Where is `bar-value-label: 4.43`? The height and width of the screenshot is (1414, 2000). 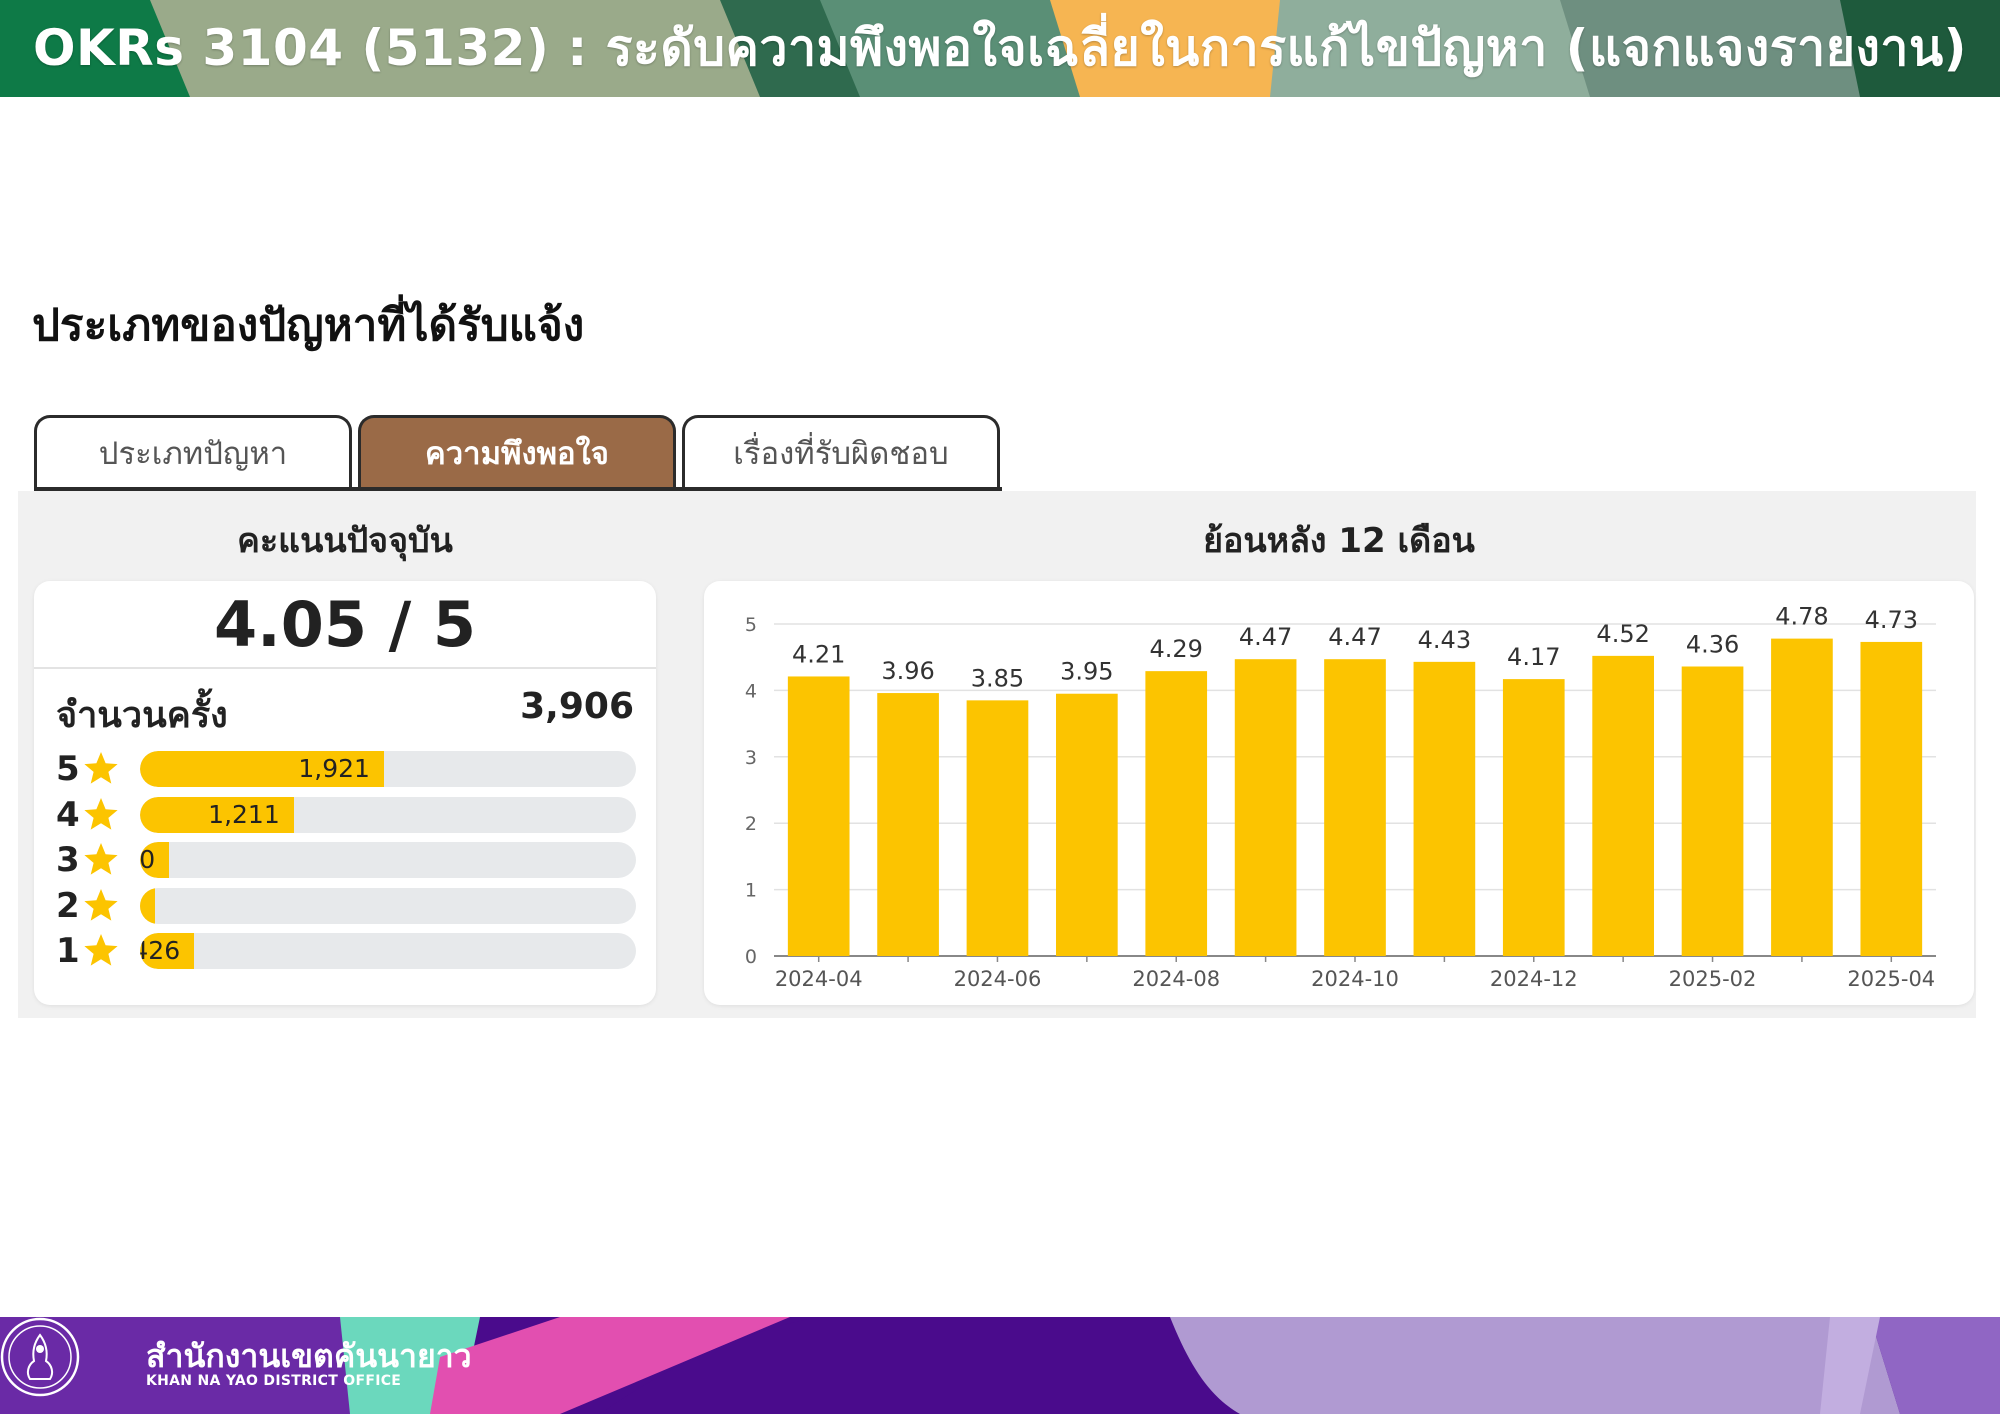 bar-value-label: 4.43 is located at coordinates (1444, 640).